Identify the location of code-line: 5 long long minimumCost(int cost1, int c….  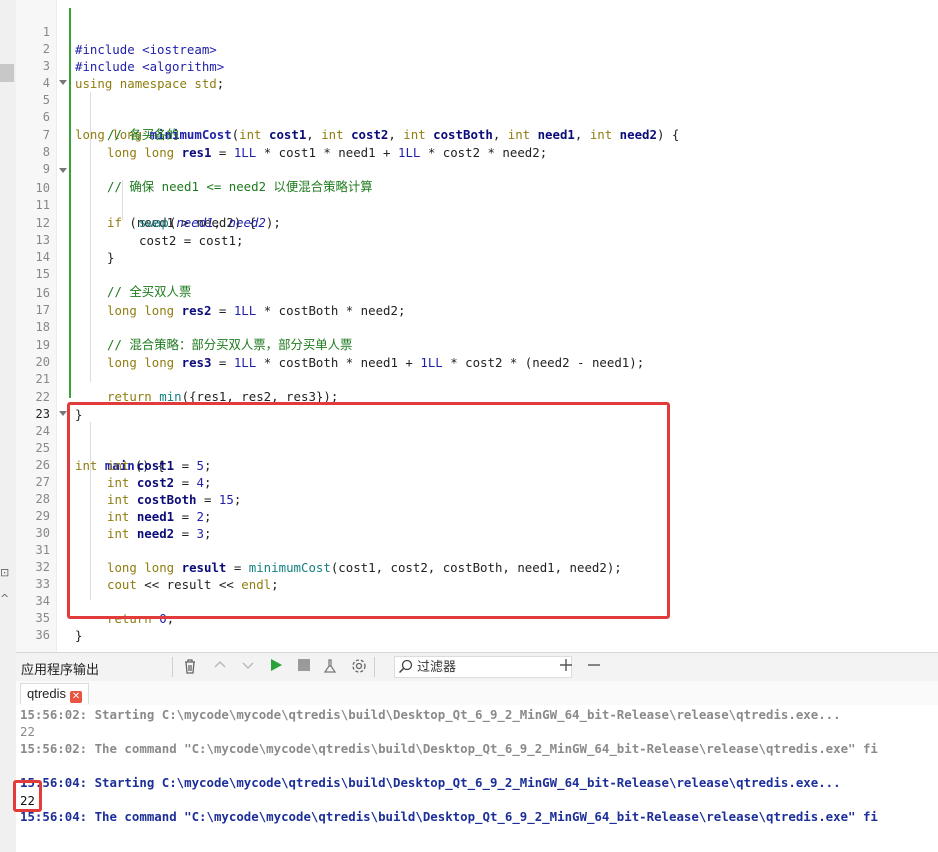
(477, 108).